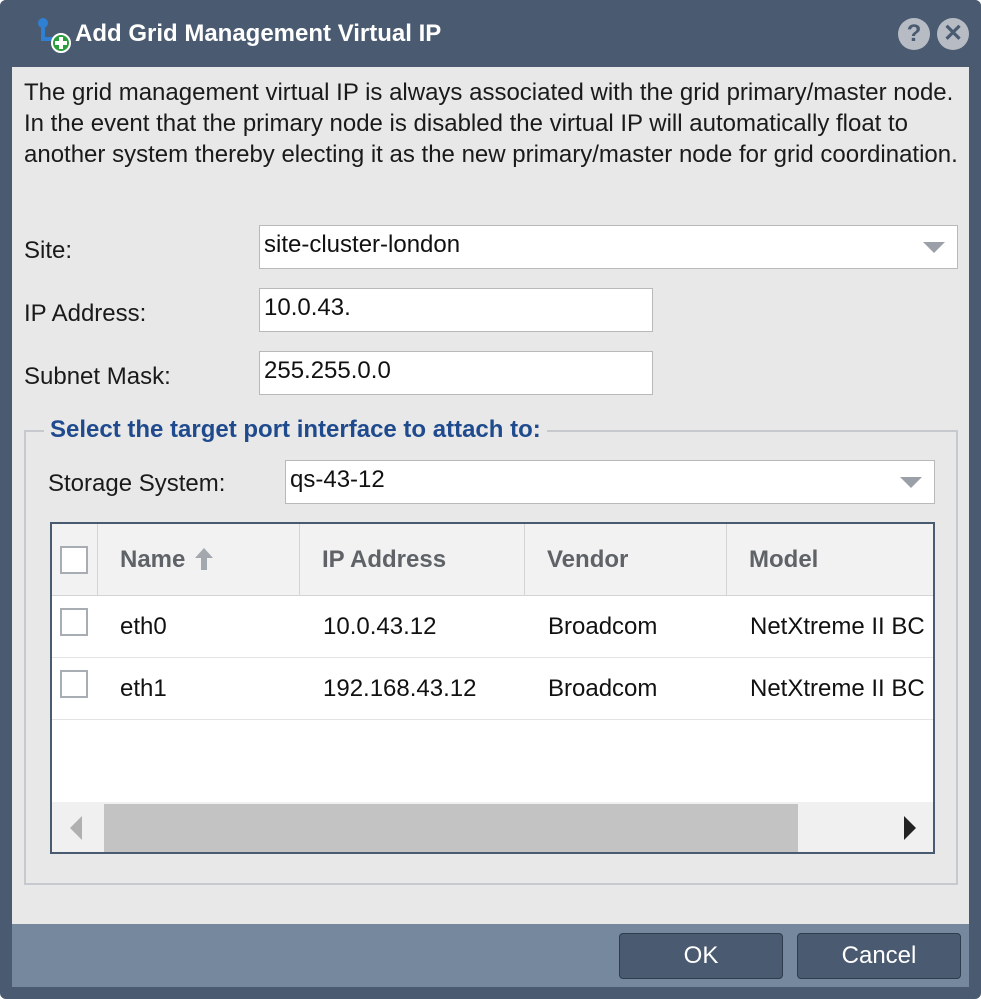 The height and width of the screenshot is (999, 981). What do you see at coordinates (97, 376) in the screenshot?
I see `subnet-mask-label: Subnet Mask:` at bounding box center [97, 376].